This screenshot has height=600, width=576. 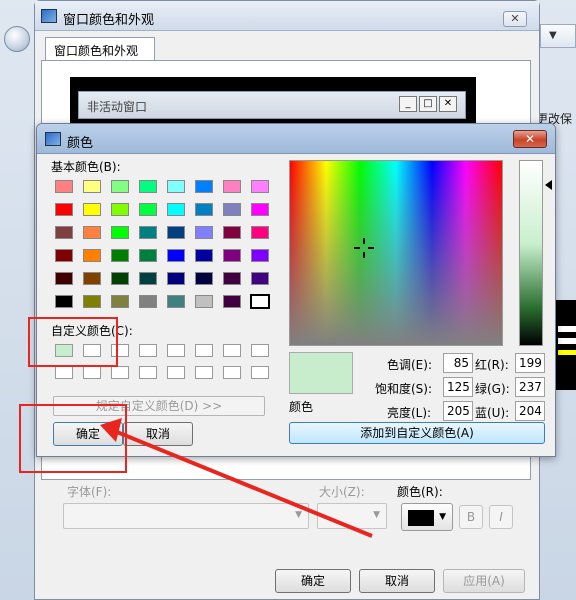 I want to click on hue-label: 色调(E):, so click(x=409, y=365).